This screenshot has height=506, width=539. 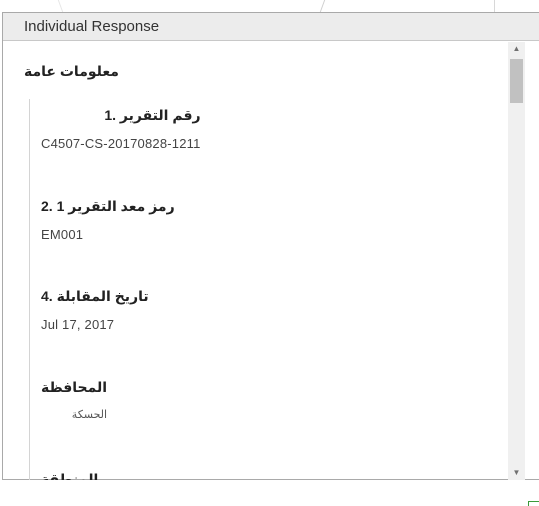 What do you see at coordinates (108, 220) in the screenshot?
I see `field-reporter-code: رمز معد التقرير 1 .2 EM001` at bounding box center [108, 220].